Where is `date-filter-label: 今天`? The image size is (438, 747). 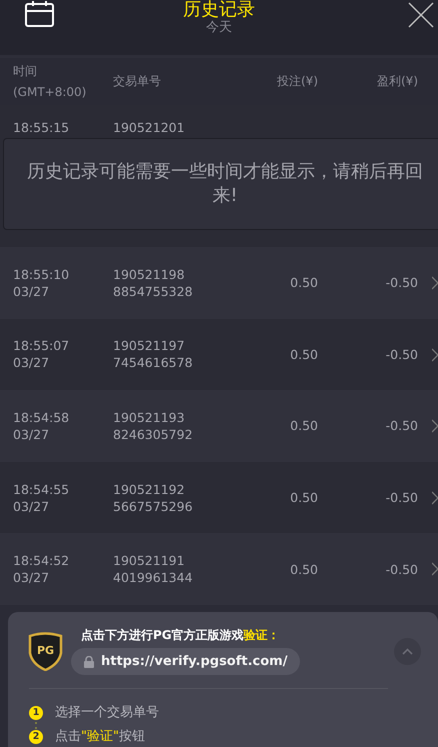
date-filter-label: 今天 is located at coordinates (219, 27).